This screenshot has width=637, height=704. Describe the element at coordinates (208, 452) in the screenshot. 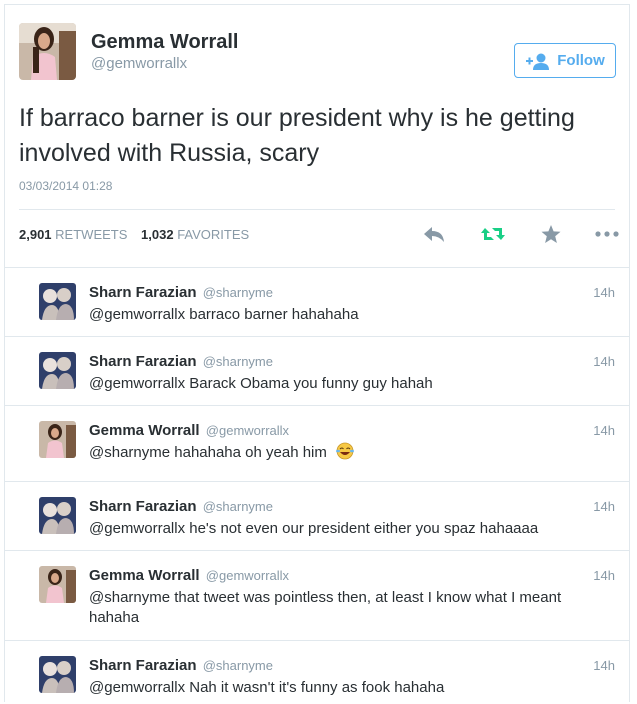

I see `reply-text: @sharnyme hahahaha oh yeah him` at that location.